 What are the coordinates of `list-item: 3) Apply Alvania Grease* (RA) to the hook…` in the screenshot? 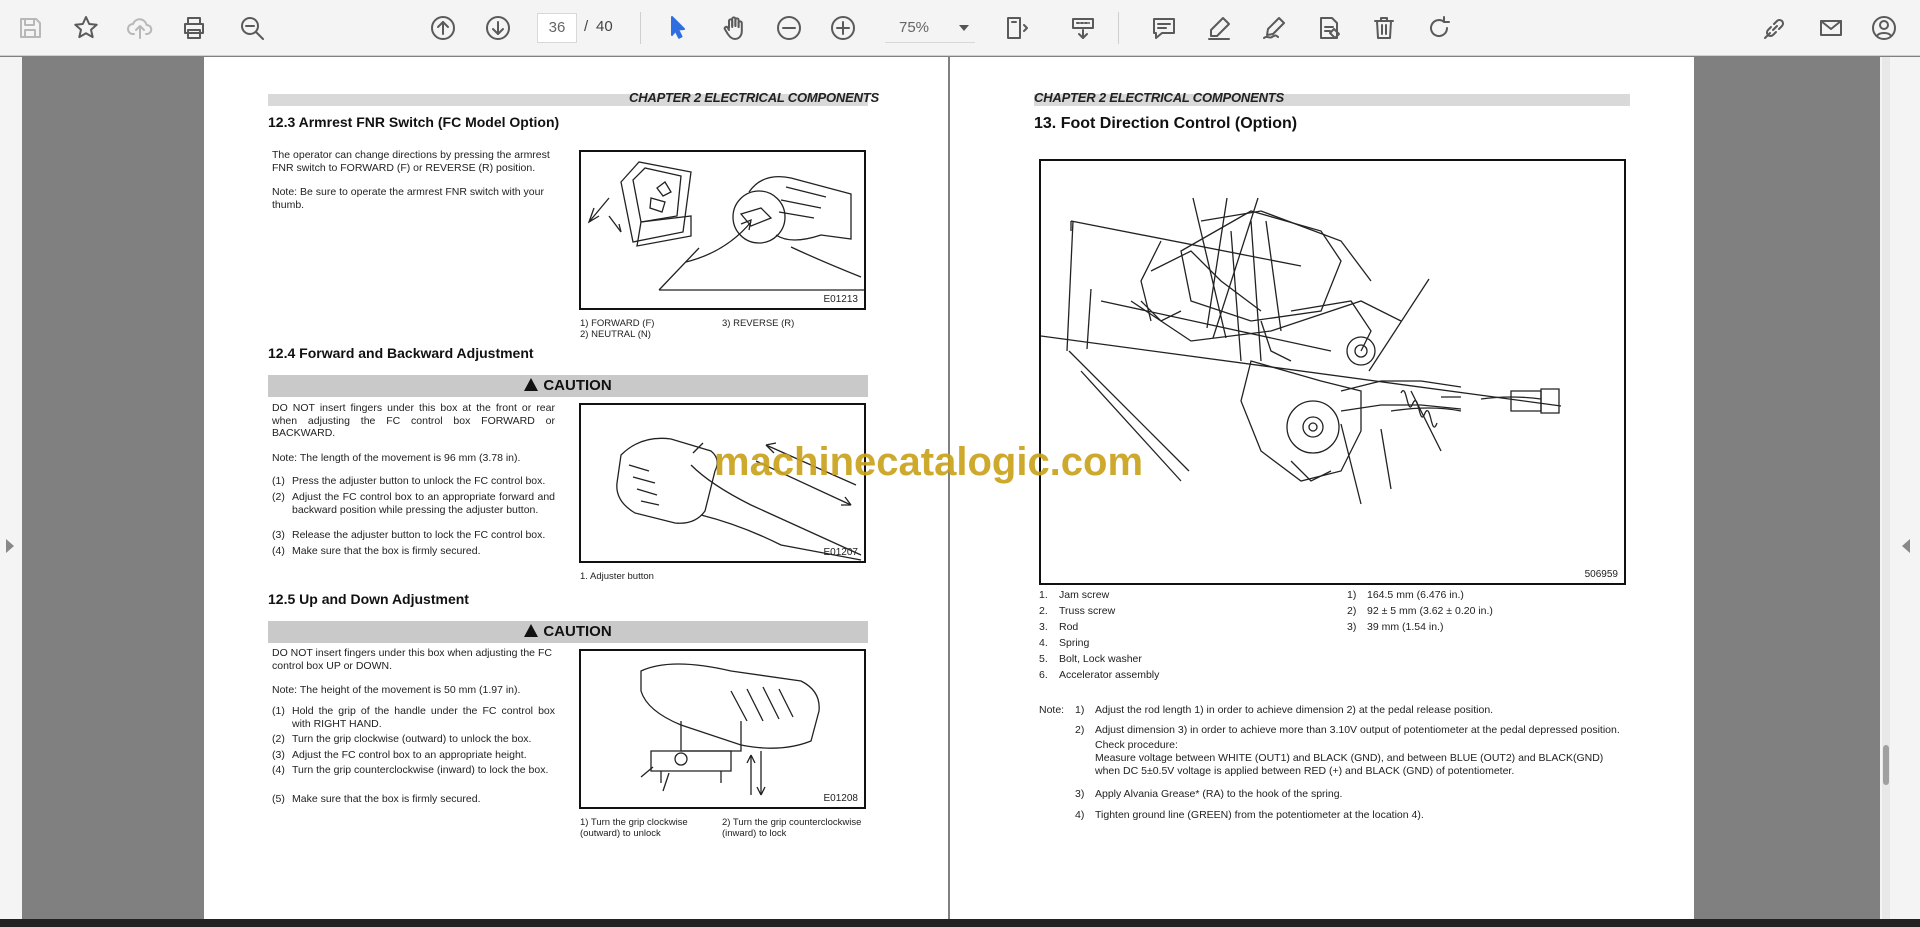 It's located at (1209, 794).